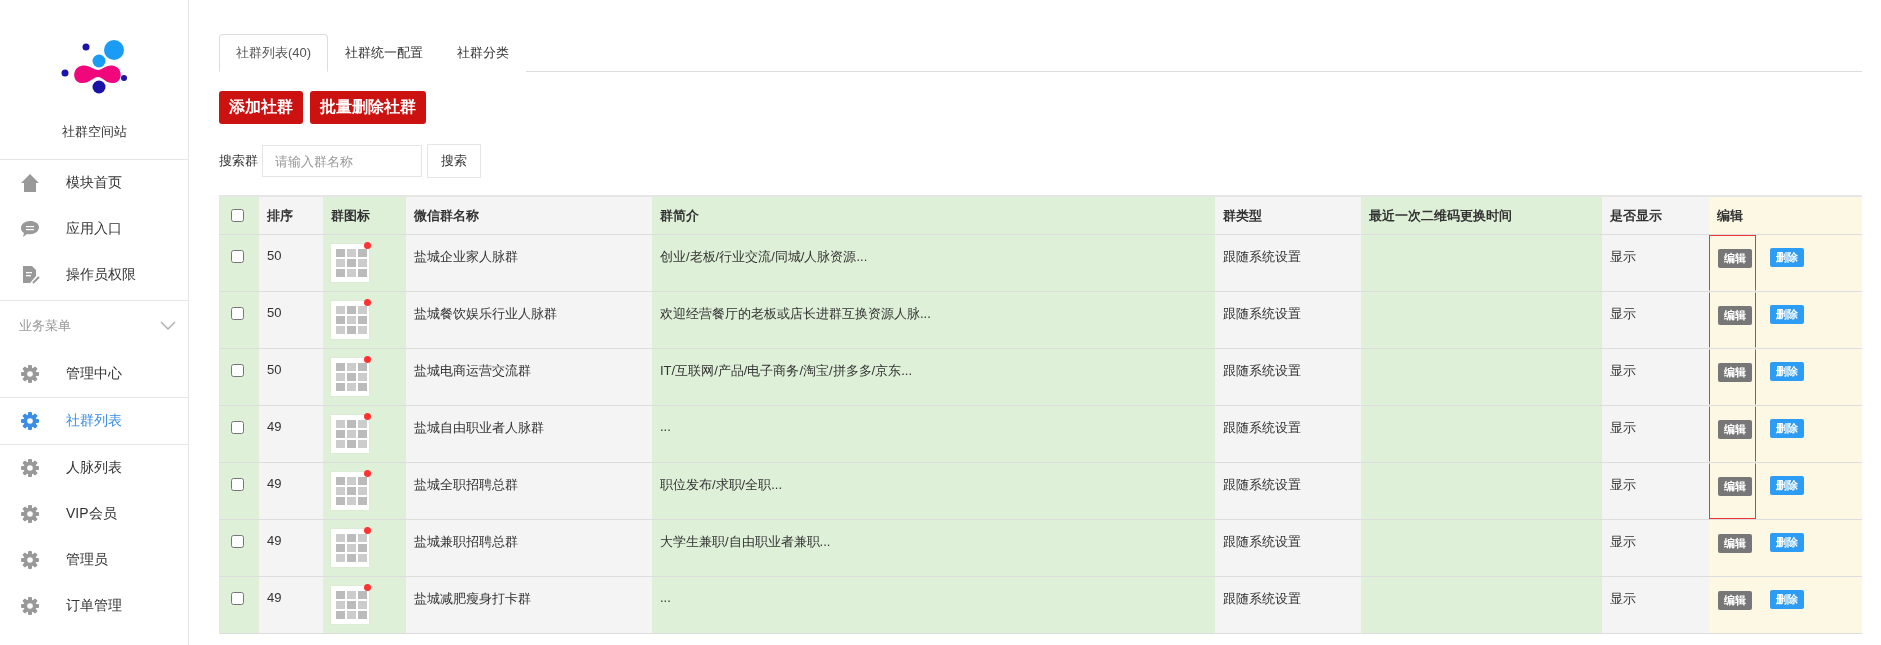 The image size is (1881, 645). I want to click on section-title: 业务菜单, so click(45, 326).